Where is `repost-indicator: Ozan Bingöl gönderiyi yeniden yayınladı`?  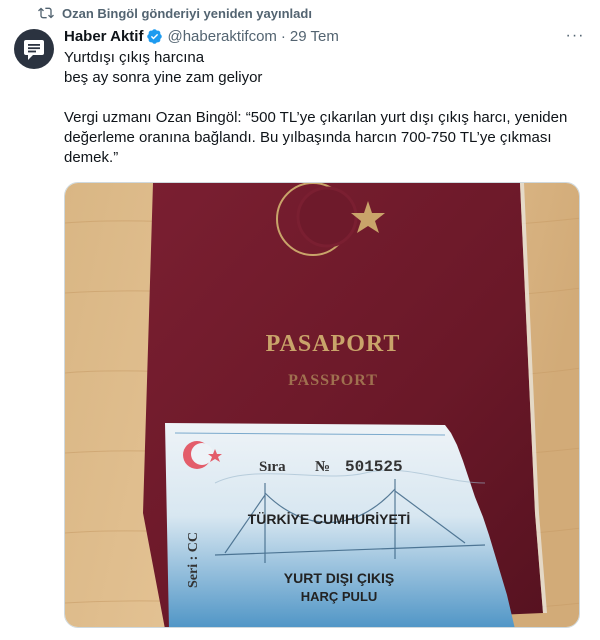
repost-indicator: Ozan Bingöl gönderiyi yeniden yayınladı is located at coordinates (175, 13).